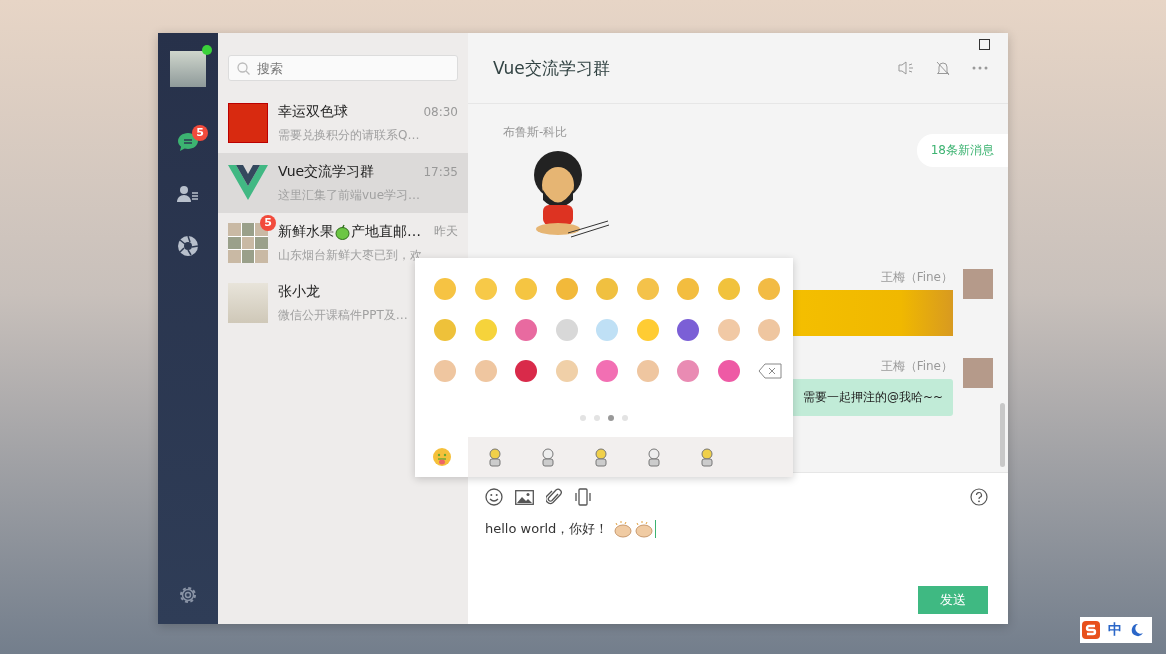 The width and height of the screenshot is (1166, 654). I want to click on input-text: hello world，你好！, so click(547, 529).